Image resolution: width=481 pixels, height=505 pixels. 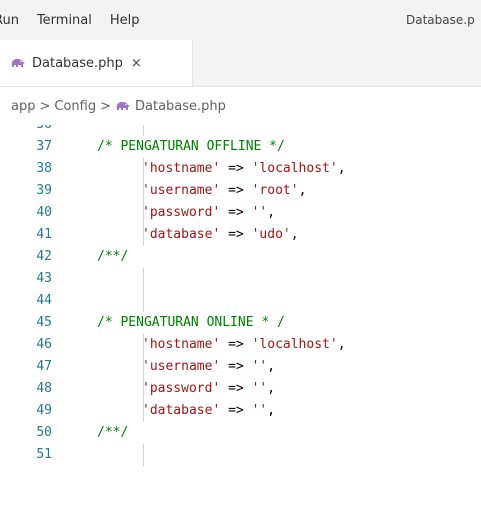 What do you see at coordinates (240, 455) in the screenshot?
I see `code-line: 51` at bounding box center [240, 455].